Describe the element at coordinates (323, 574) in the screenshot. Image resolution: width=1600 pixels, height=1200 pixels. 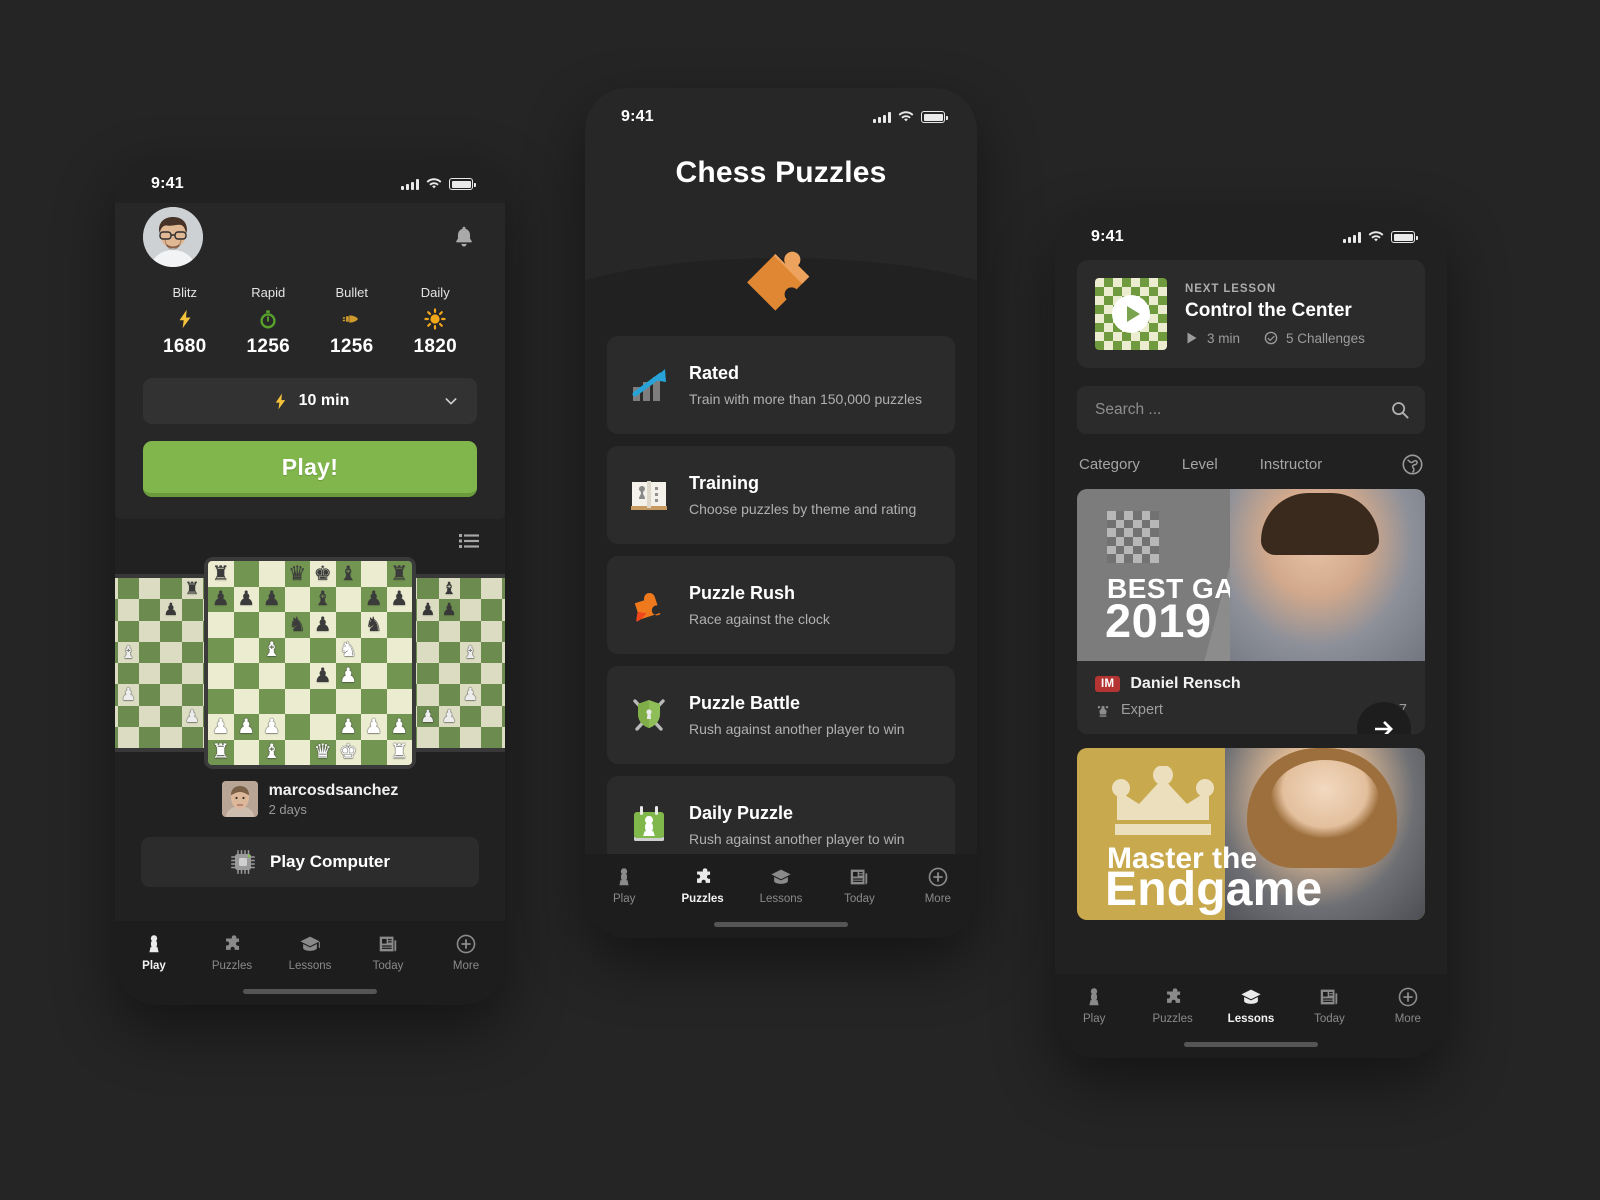
I see `chess-piece: ♚` at that location.